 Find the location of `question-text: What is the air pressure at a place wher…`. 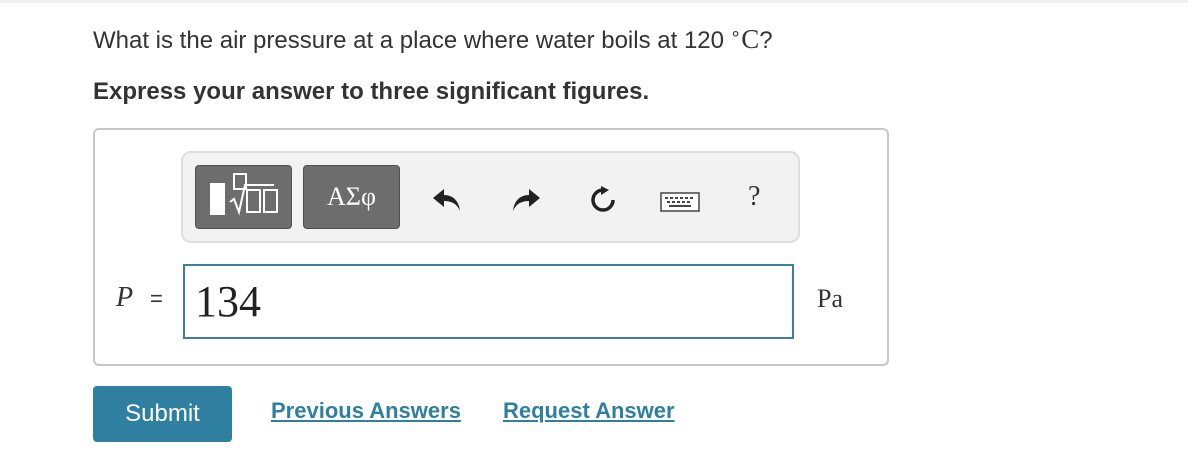

question-text: What is the air pressure at a place wher… is located at coordinates (433, 39).